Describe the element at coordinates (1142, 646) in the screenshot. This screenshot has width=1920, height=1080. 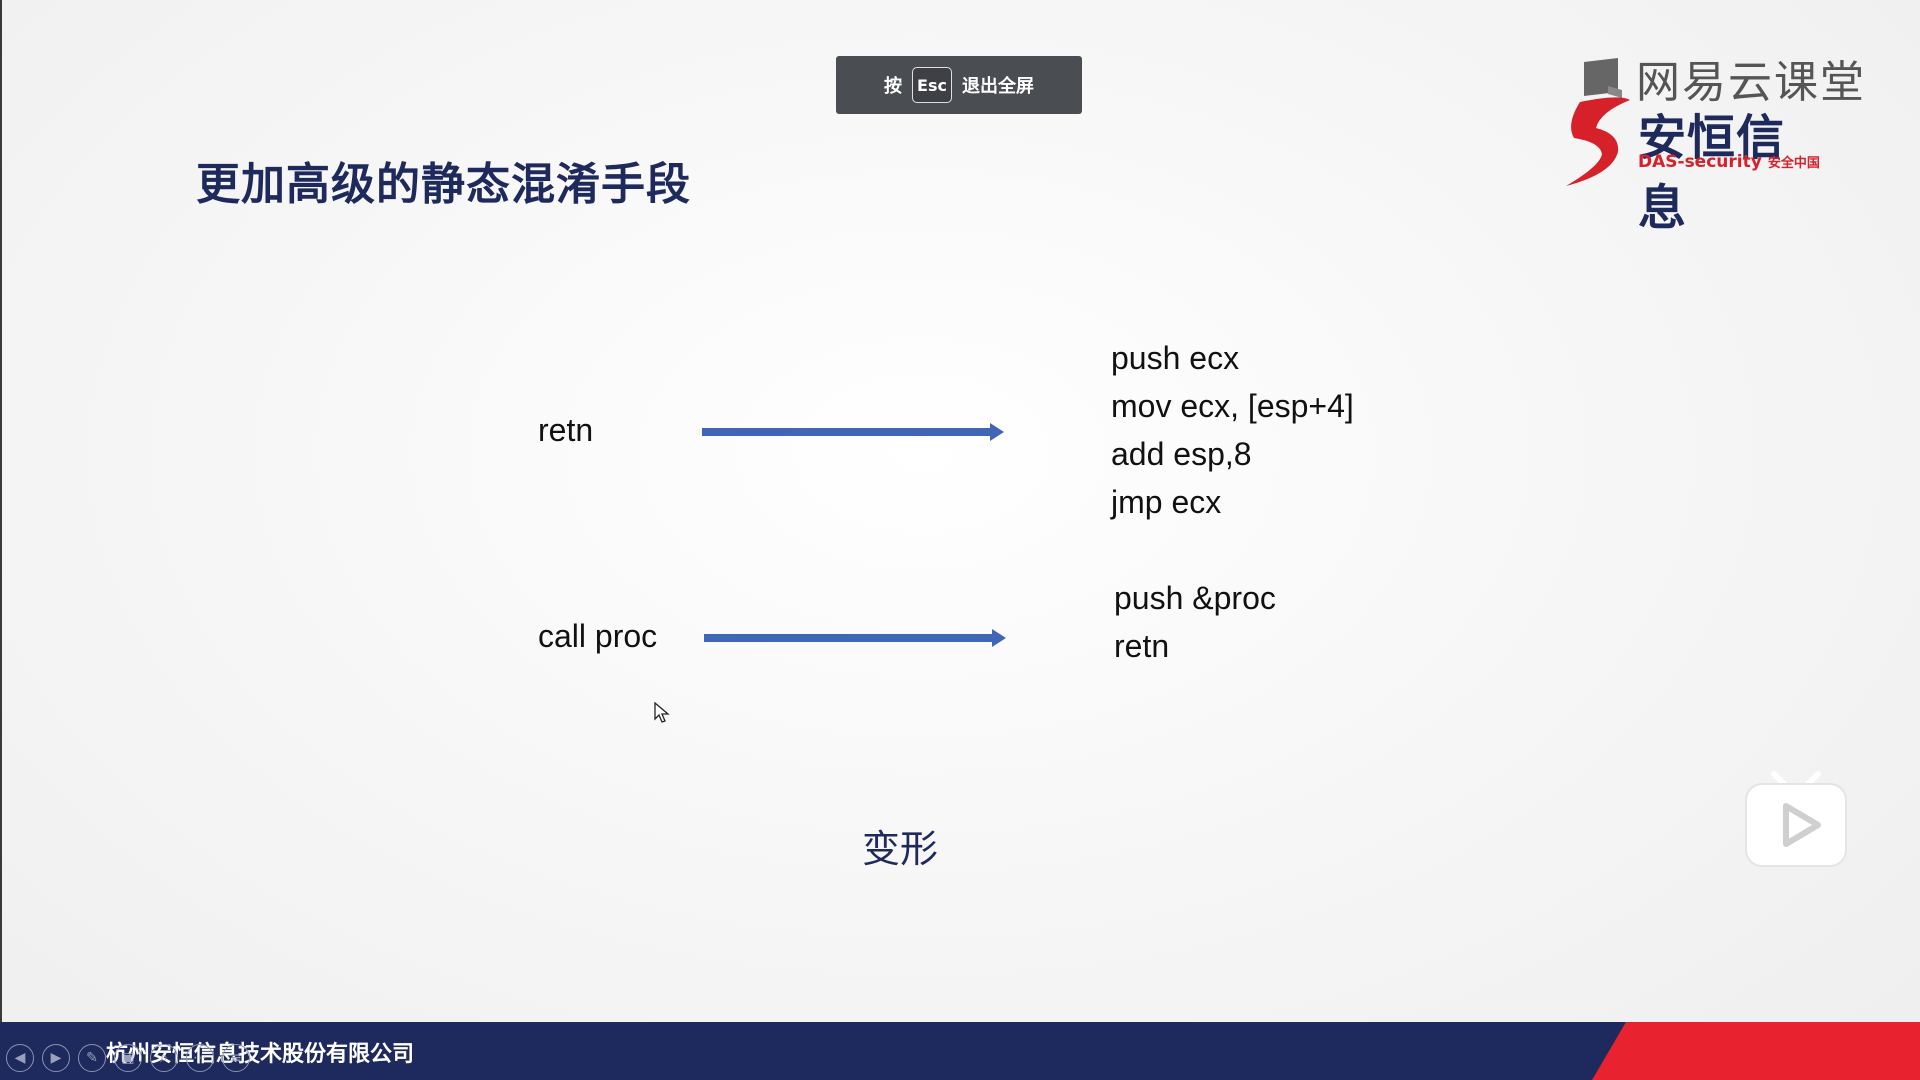
I see `row2-target-line: retn` at that location.